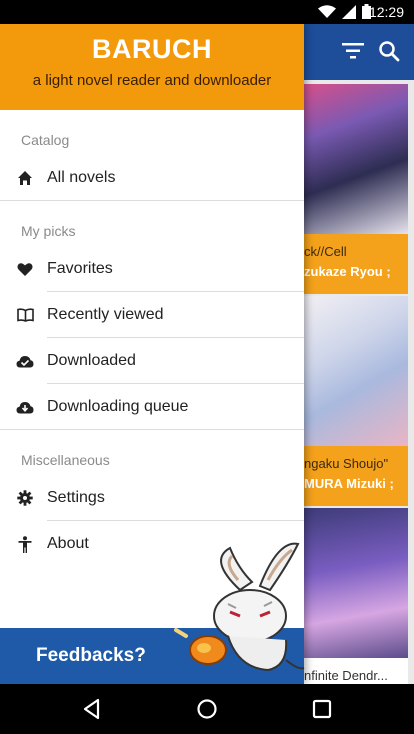  What do you see at coordinates (389, 51) in the screenshot?
I see `search-icon` at bounding box center [389, 51].